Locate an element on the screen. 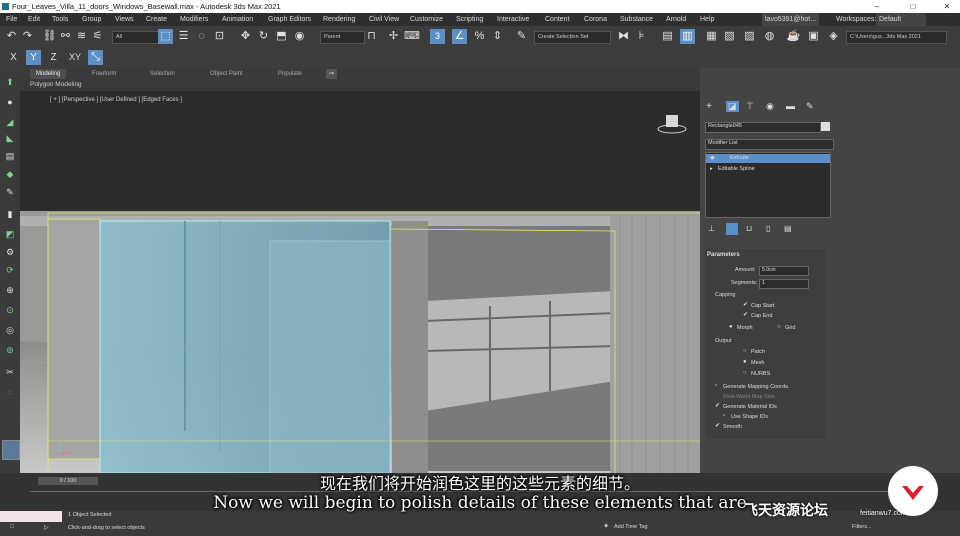 The height and width of the screenshot is (536, 960). axis-x-button: X is located at coordinates (13, 57).